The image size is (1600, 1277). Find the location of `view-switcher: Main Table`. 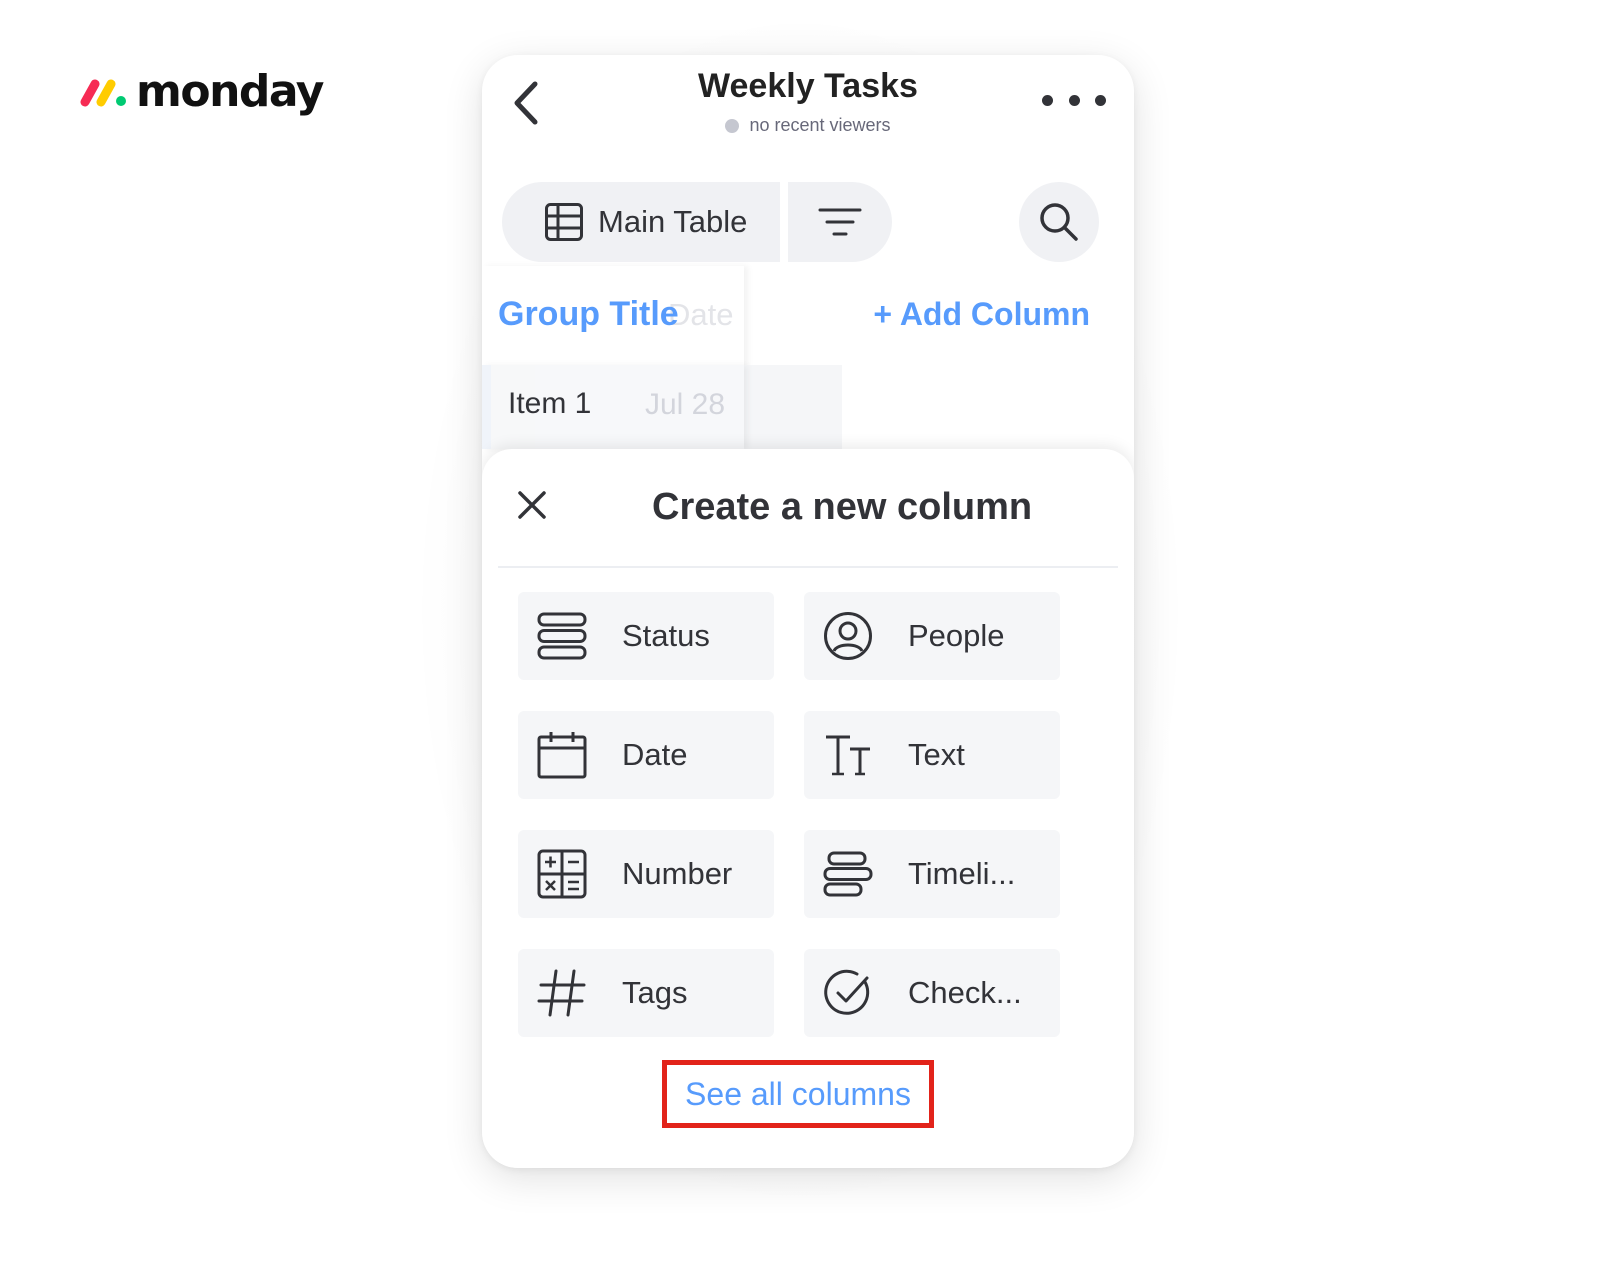

view-switcher: Main Table is located at coordinates (697, 222).